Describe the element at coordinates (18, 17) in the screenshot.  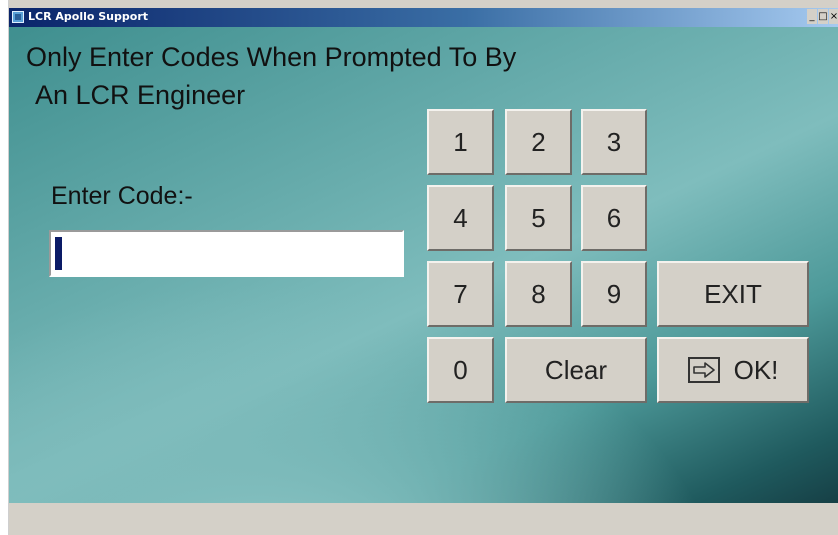
I see `app-icon` at that location.